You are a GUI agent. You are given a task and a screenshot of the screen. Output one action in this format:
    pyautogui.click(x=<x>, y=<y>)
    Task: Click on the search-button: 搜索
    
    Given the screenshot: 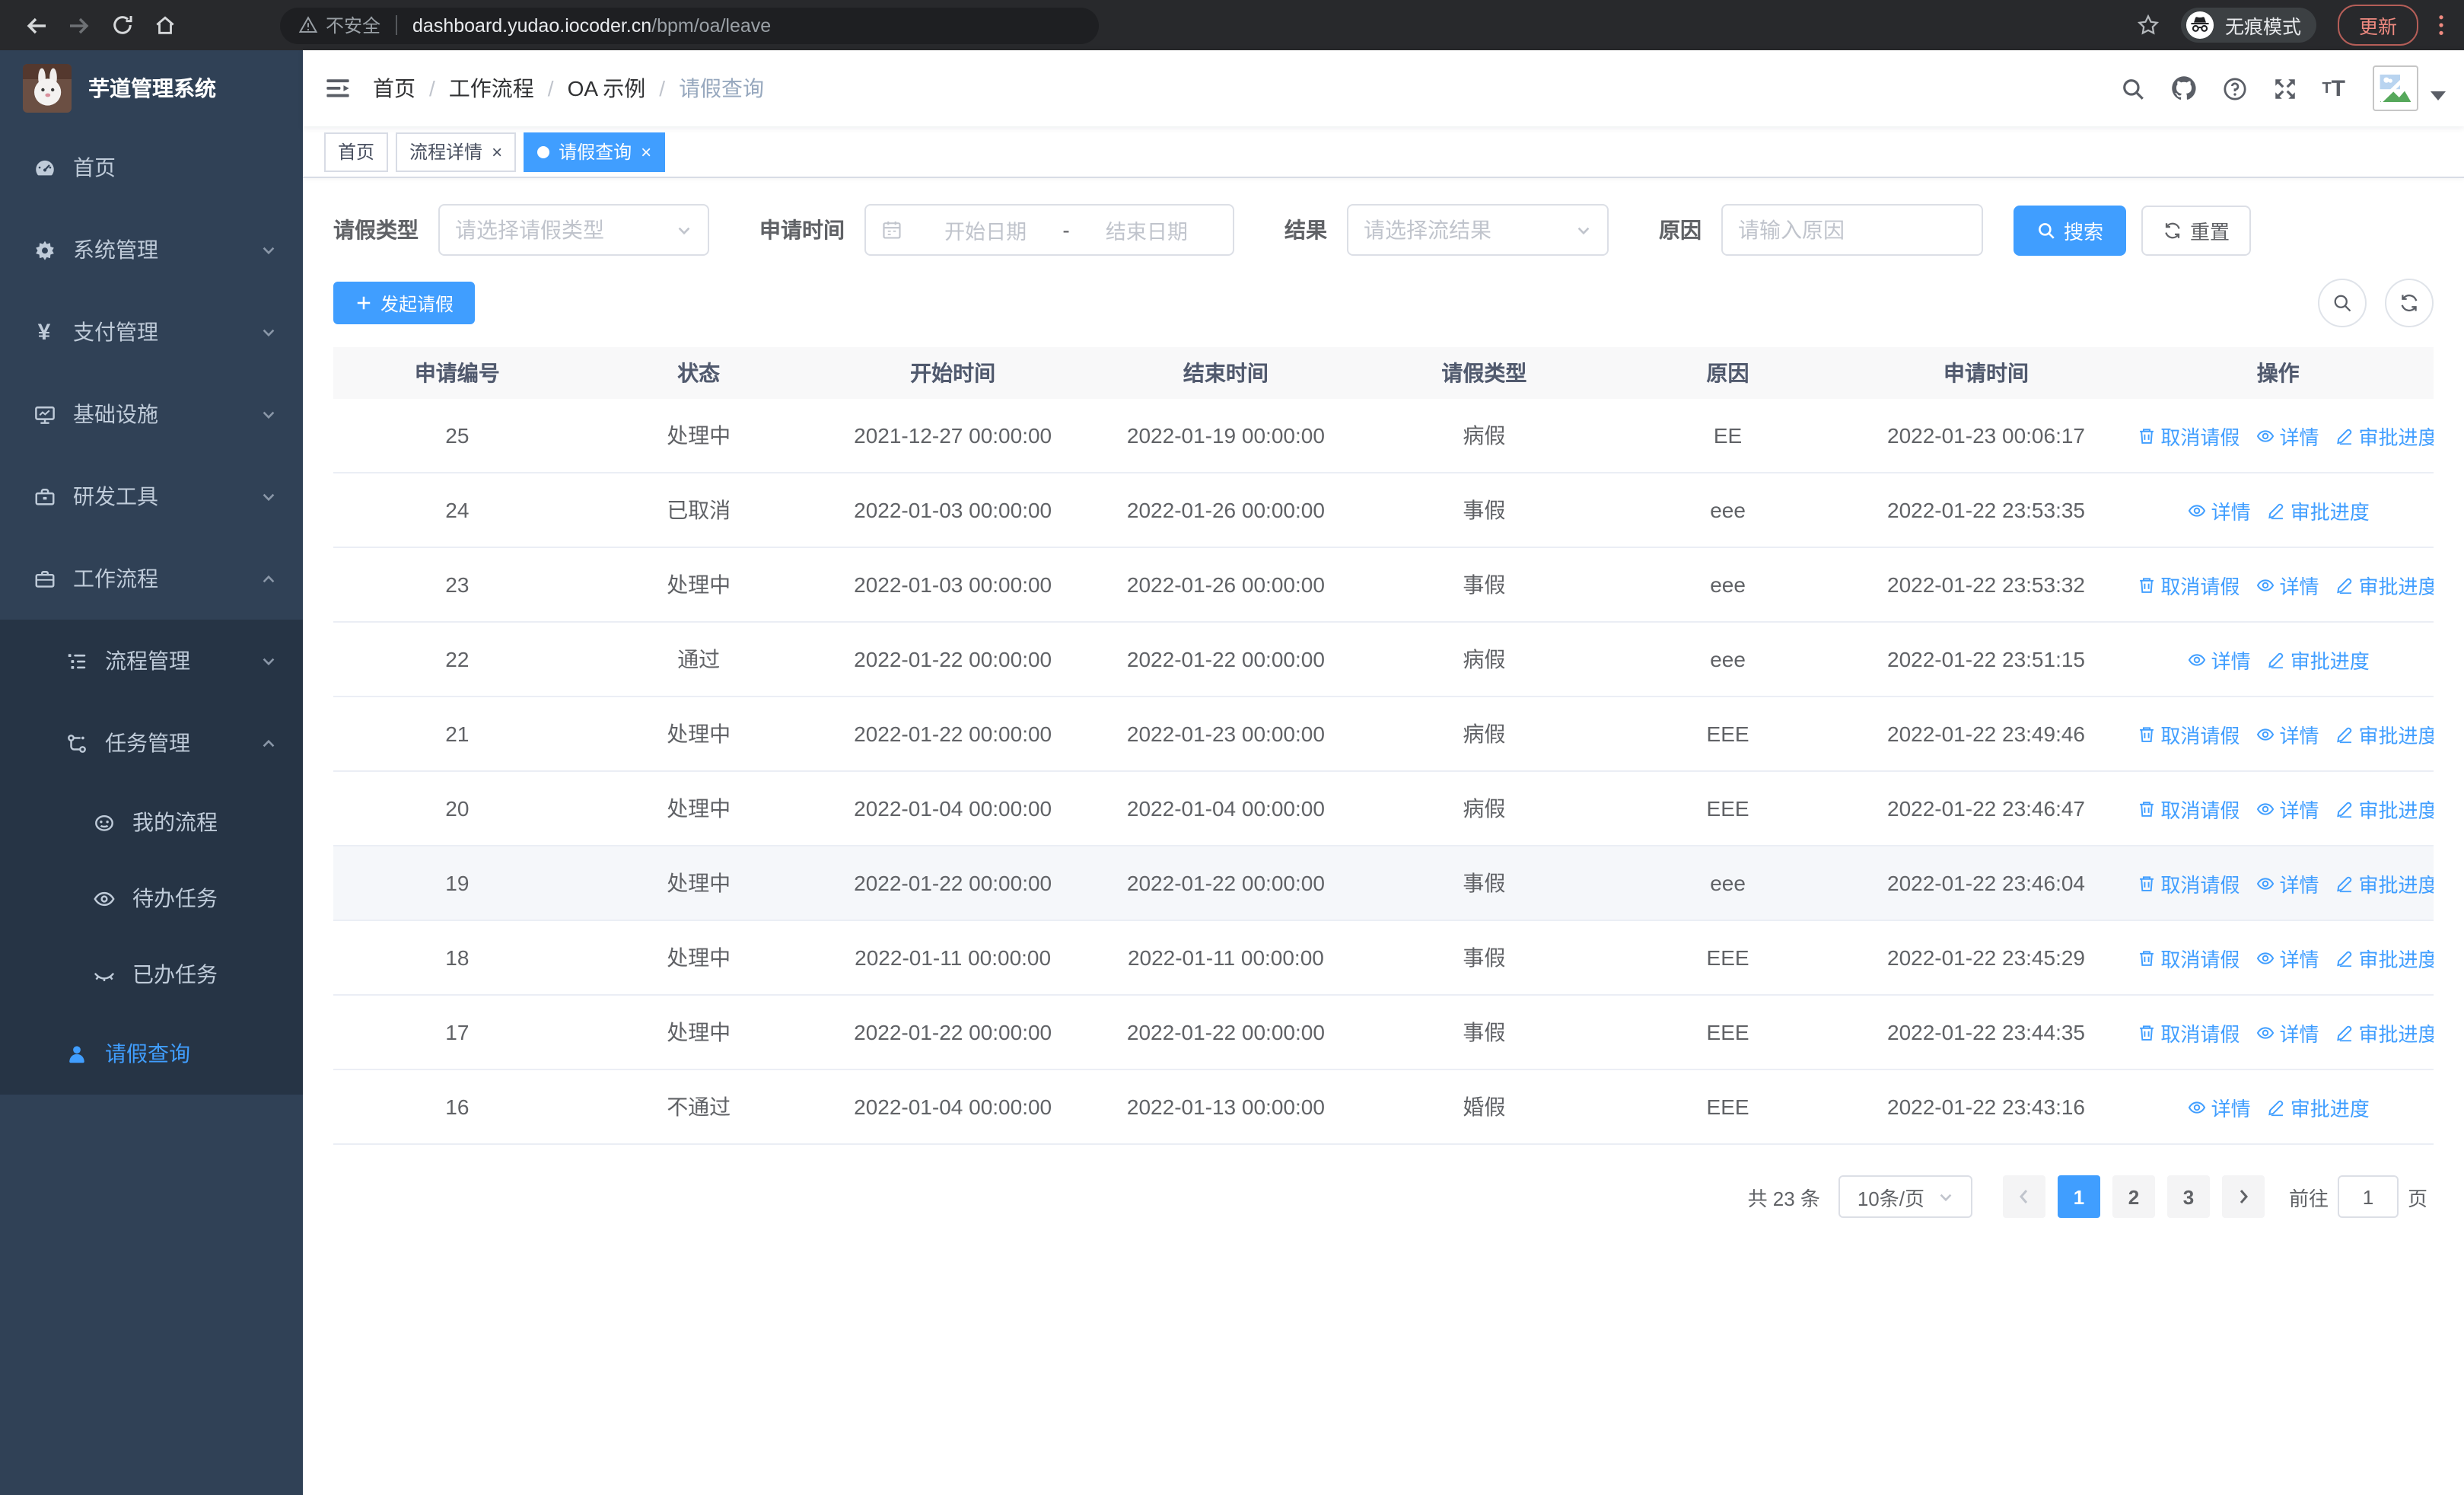 What is the action you would take?
    pyautogui.click(x=2070, y=230)
    